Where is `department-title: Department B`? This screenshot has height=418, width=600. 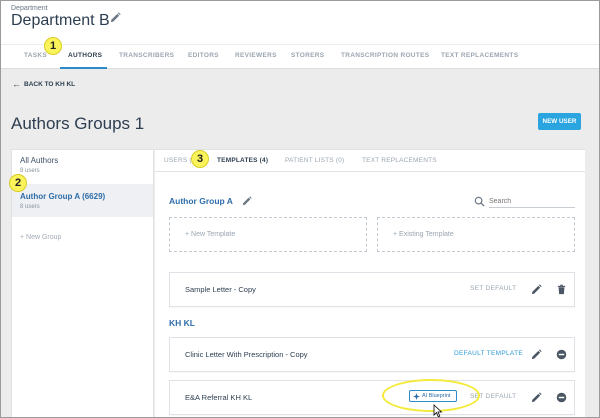
department-title: Department B is located at coordinates (60, 20).